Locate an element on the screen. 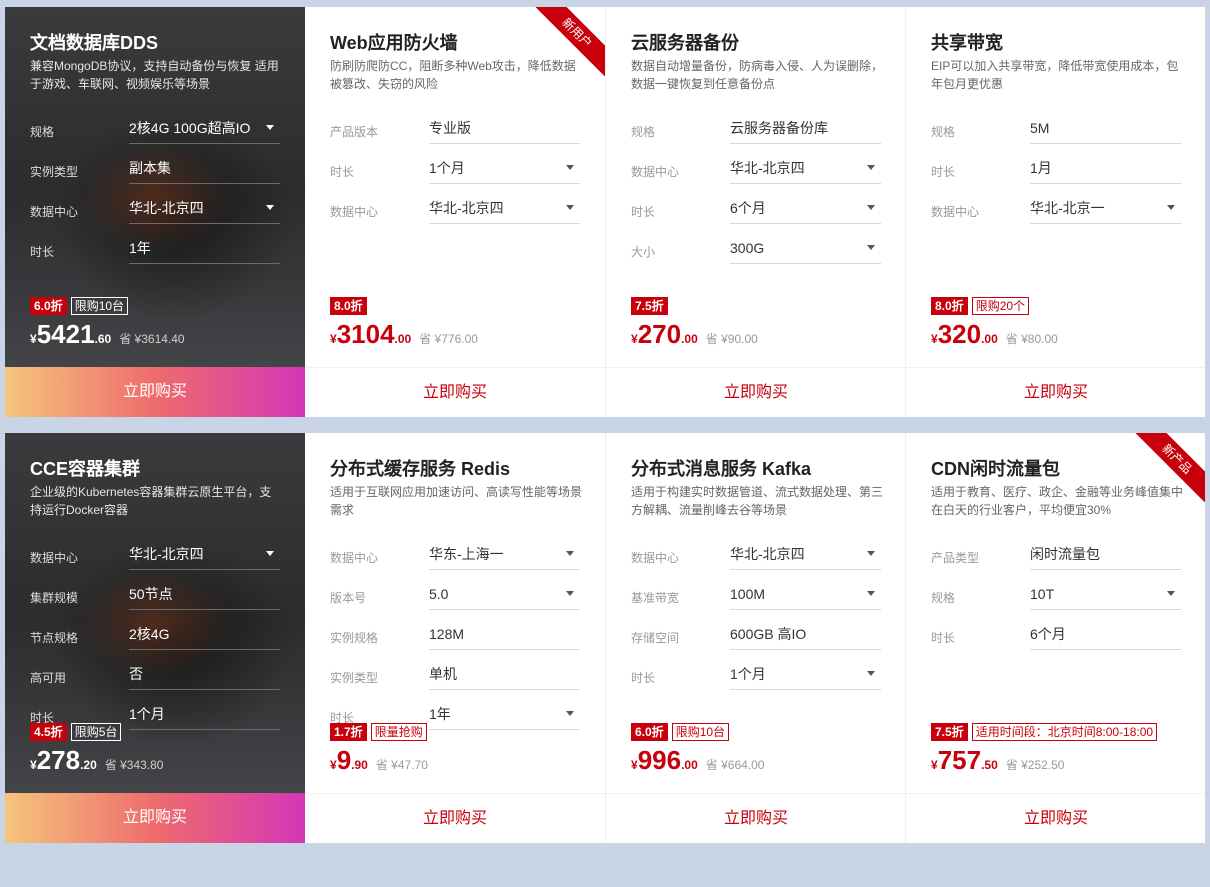 Image resolution: width=1210 pixels, height=887 pixels. currency-symbol: ¥ is located at coordinates (634, 339).